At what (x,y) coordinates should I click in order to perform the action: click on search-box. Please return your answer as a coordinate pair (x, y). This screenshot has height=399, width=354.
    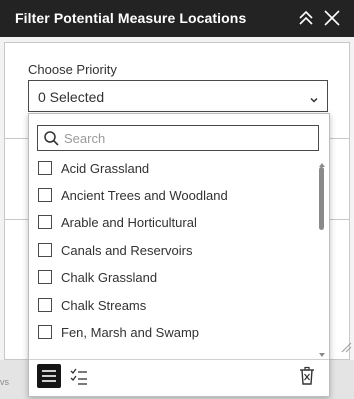
    Looking at the image, I should click on (178, 138).